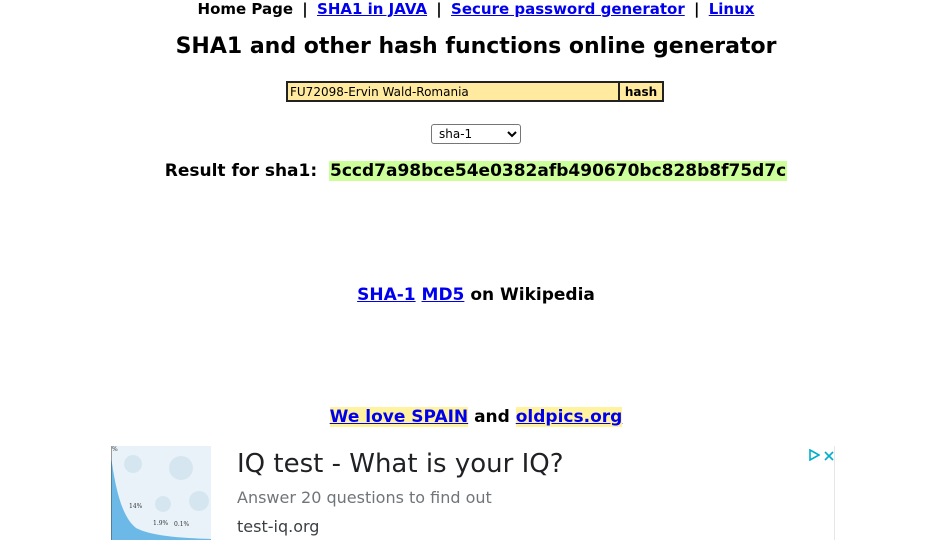 This screenshot has height=540, width=952. I want to click on ad-subtitle: Answer 20 questions to find out, so click(364, 497).